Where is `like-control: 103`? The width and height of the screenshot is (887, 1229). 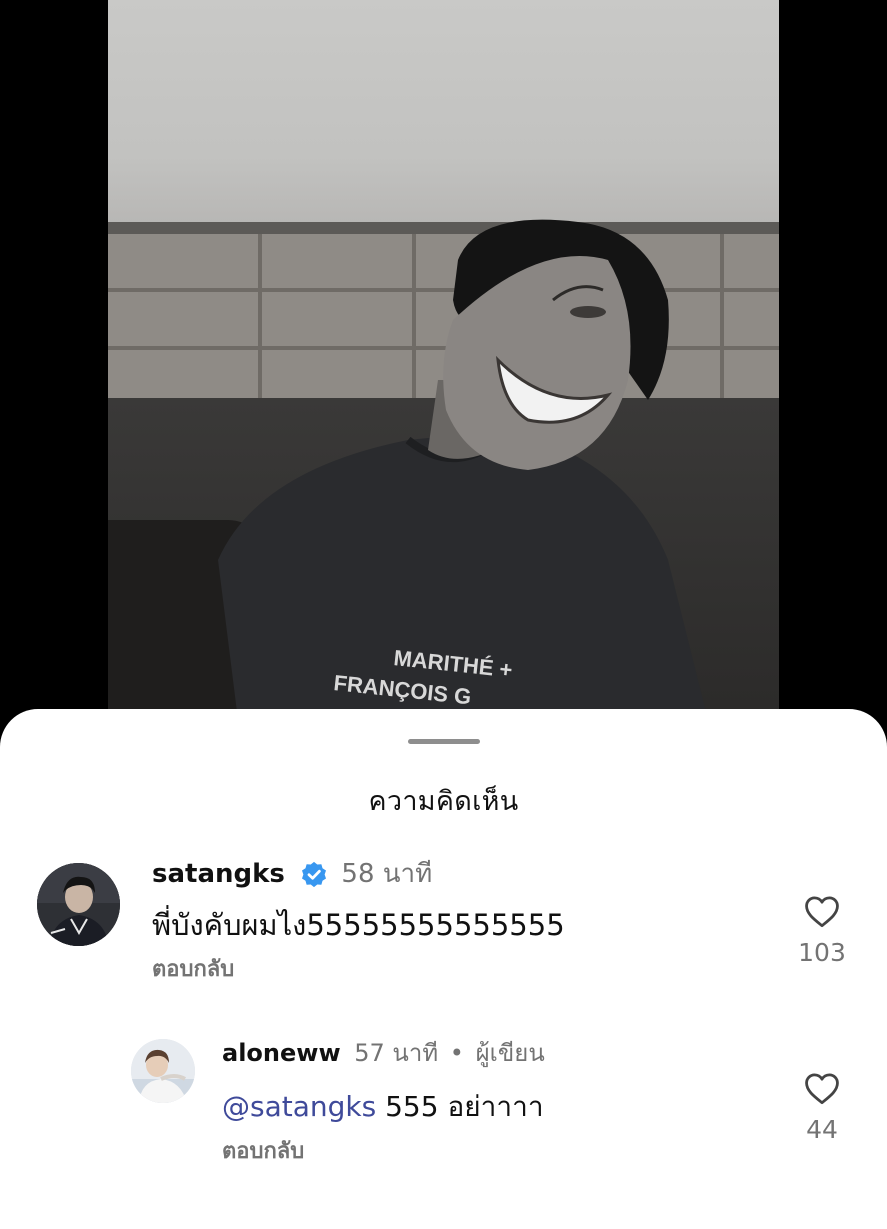
like-control: 103 is located at coordinates (822, 930).